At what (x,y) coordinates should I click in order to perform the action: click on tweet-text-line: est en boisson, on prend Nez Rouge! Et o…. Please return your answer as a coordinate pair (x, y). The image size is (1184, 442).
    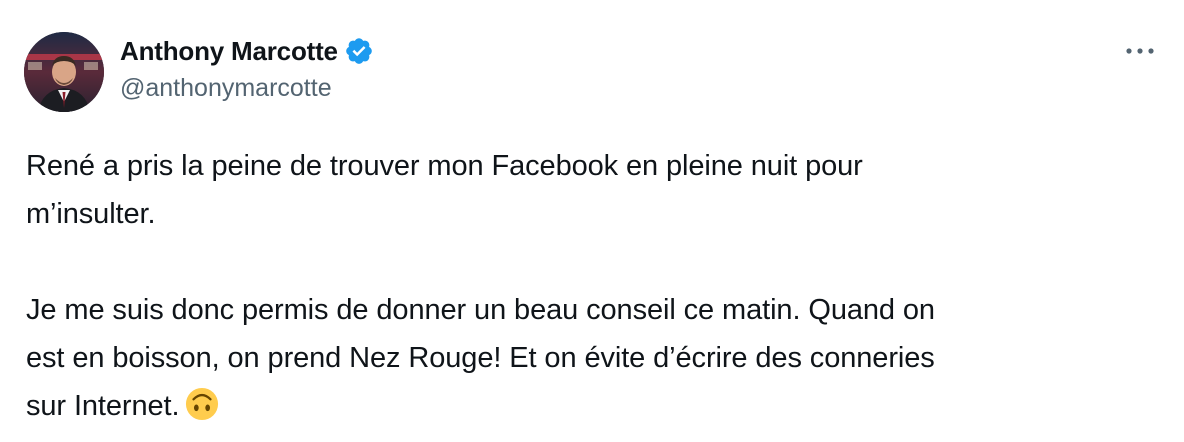
    Looking at the image, I should click on (480, 358).